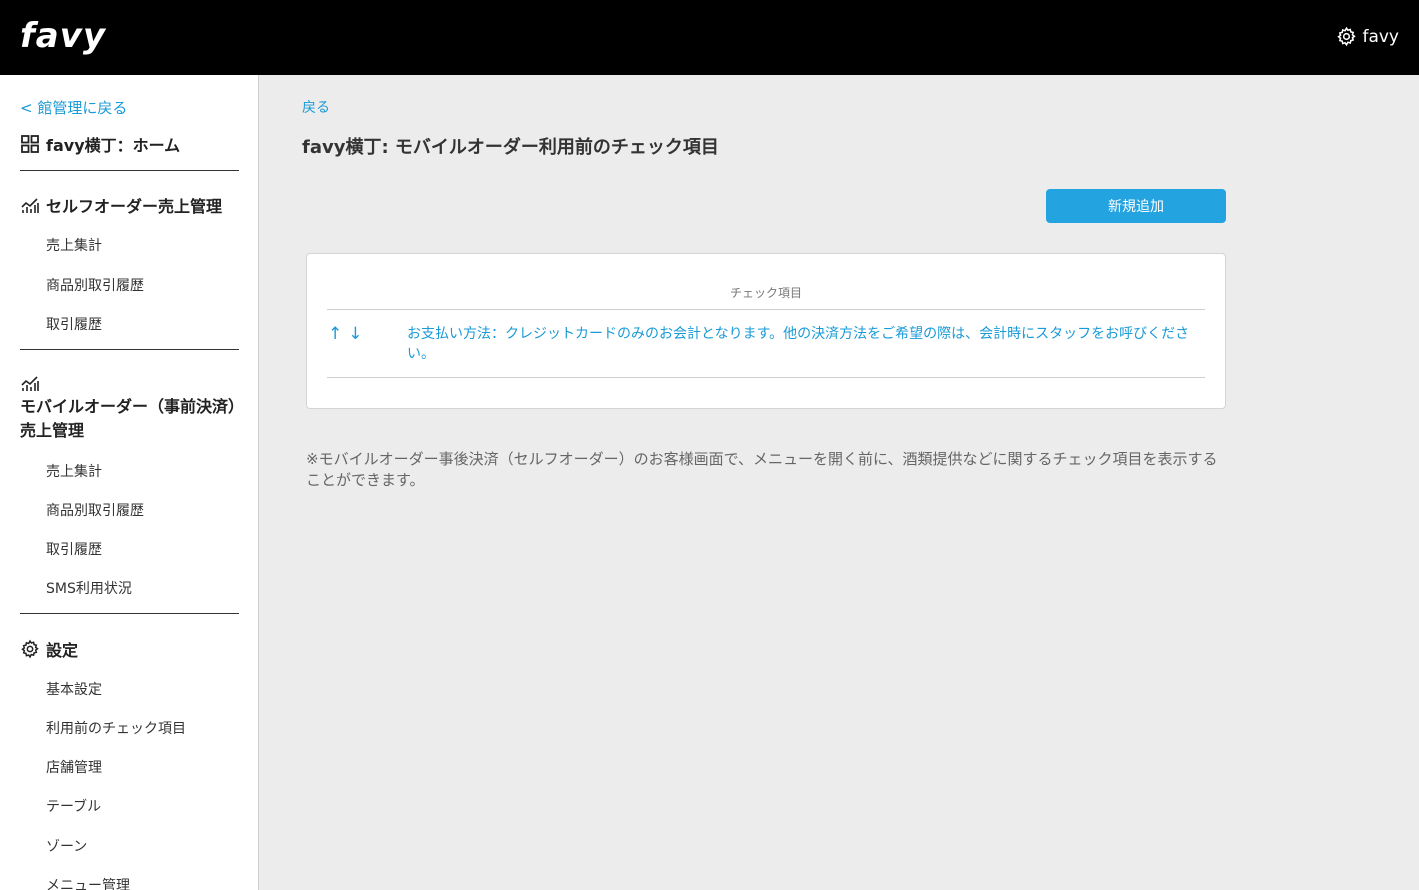 The image size is (1419, 890). I want to click on sidebar-item-self-sales-summary: 売上集計, so click(74, 245).